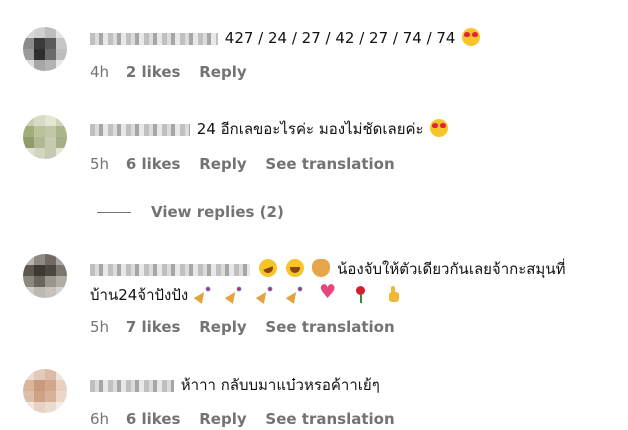 The image size is (628, 430). I want to click on cat-face-emoji-icon, so click(321, 268).